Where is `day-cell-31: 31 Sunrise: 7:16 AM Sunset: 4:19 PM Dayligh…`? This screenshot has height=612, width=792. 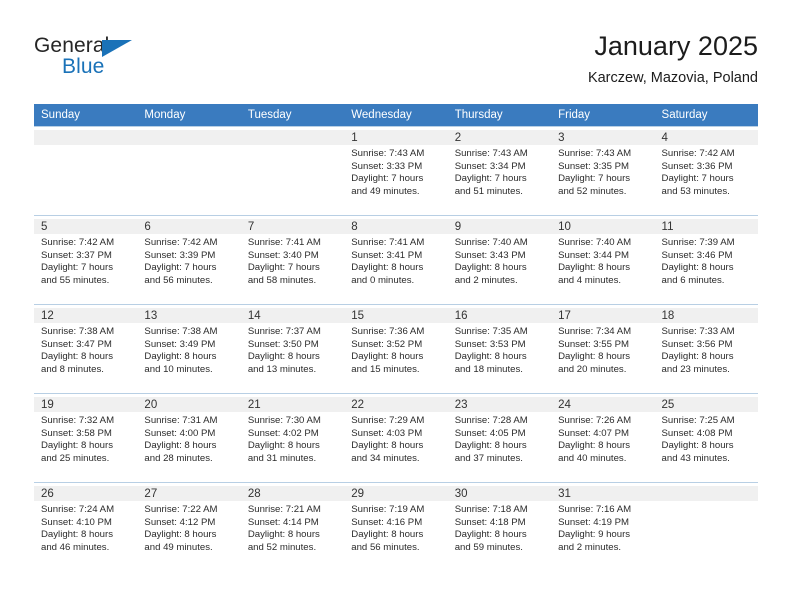 day-cell-31: 31 Sunrise: 7:16 AM Sunset: 4:19 PM Dayligh… is located at coordinates (603, 526).